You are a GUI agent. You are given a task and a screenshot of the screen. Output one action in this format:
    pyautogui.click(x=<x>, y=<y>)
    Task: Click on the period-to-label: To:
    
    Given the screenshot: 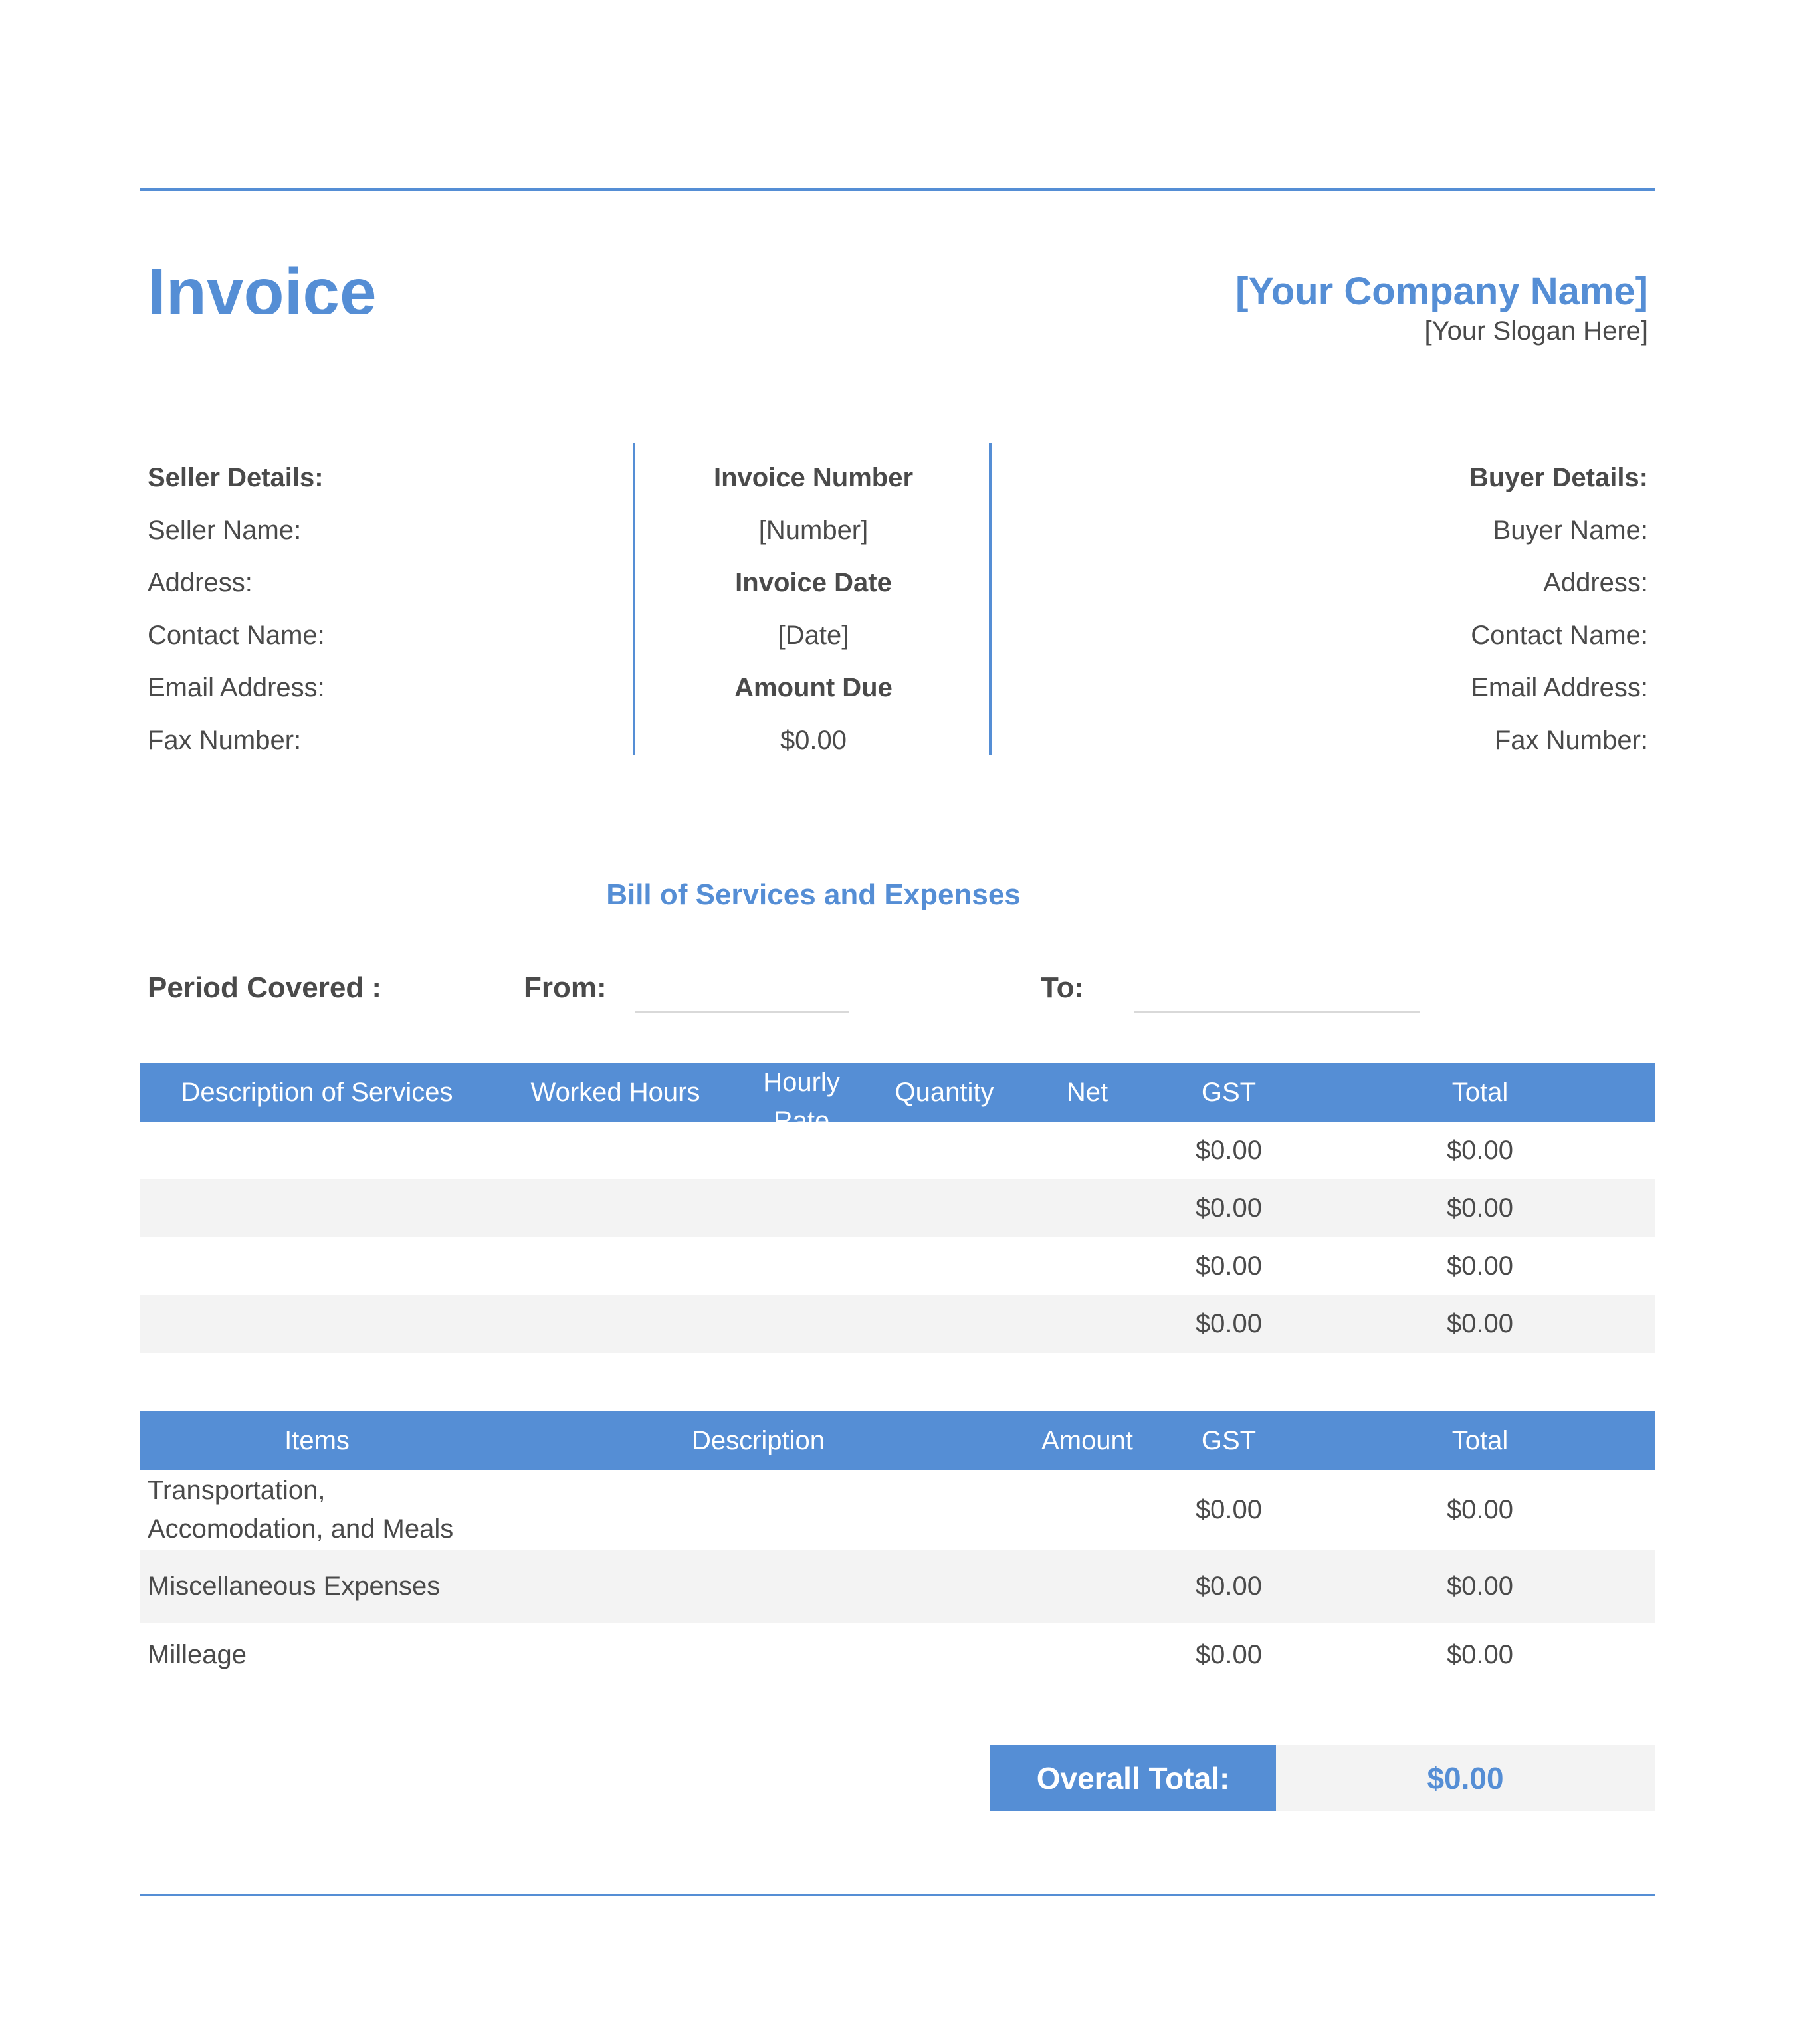 What is the action you would take?
    pyautogui.click(x=1063, y=988)
    